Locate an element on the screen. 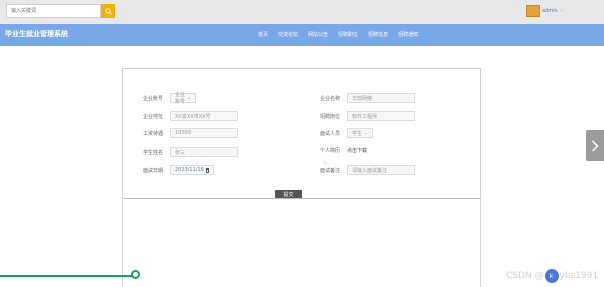 This screenshot has width=604, height=287. interview-notes-input: 请输入面试备注 is located at coordinates (381, 170).